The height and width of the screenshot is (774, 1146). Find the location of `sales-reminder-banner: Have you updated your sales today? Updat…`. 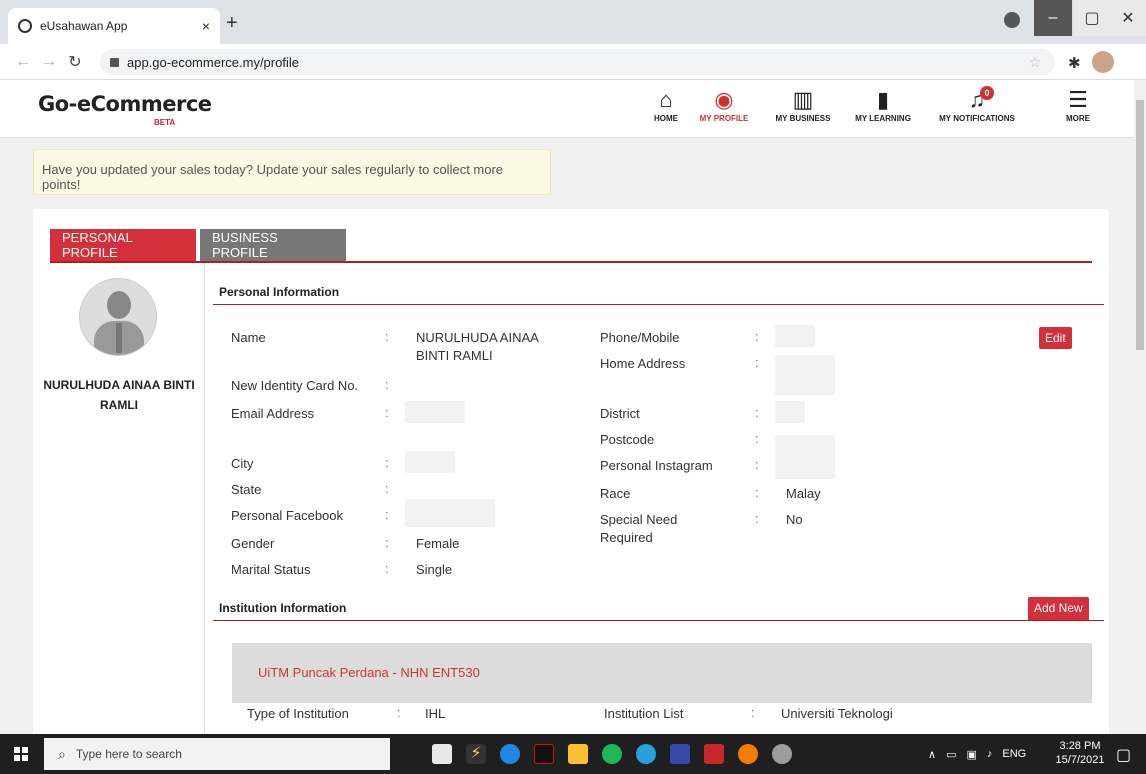

sales-reminder-banner: Have you updated your sales today? Updat… is located at coordinates (292, 172).